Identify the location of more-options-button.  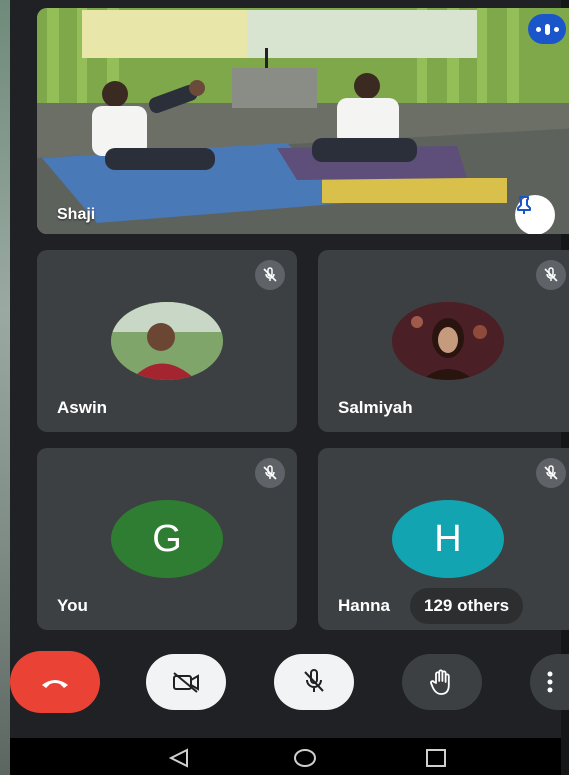
(547, 29).